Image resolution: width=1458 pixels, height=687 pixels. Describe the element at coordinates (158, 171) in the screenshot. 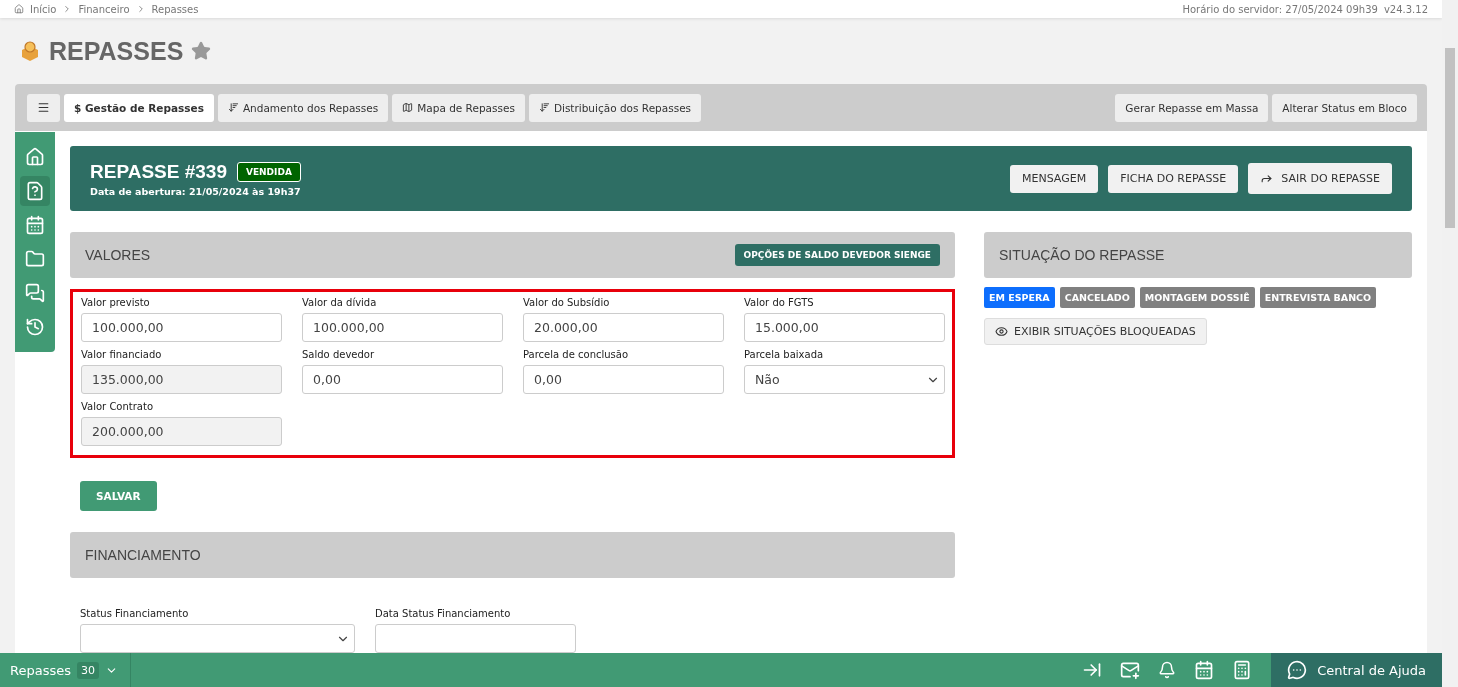

I see `record-title: REPASSE #339` at that location.